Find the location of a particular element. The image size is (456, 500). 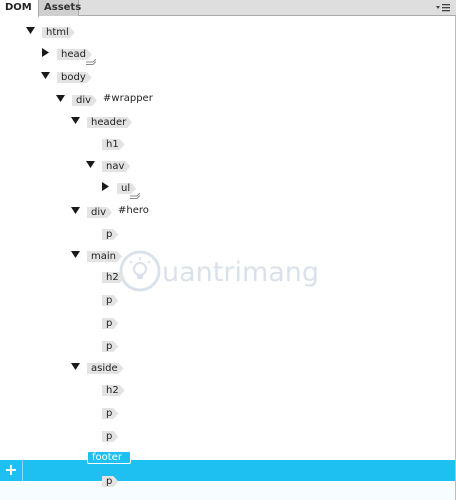

selected-row-highlight: + is located at coordinates (227, 470).